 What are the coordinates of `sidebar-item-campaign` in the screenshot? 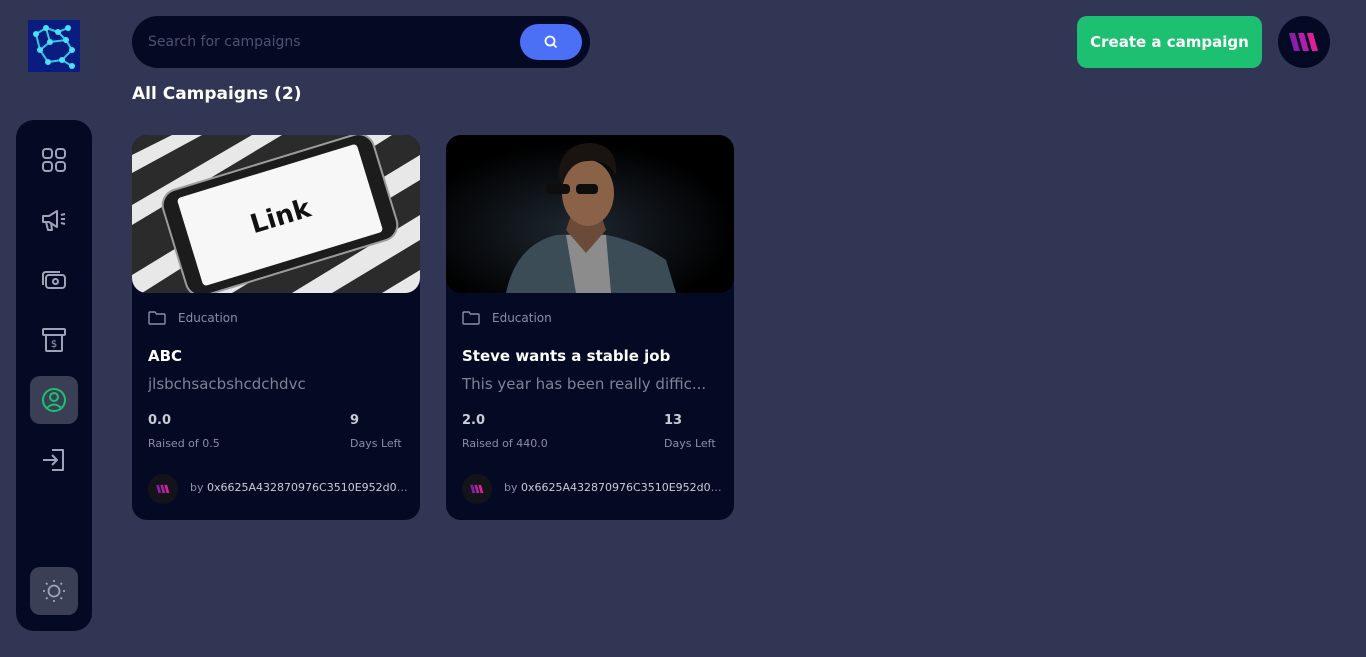 It's located at (54, 220).